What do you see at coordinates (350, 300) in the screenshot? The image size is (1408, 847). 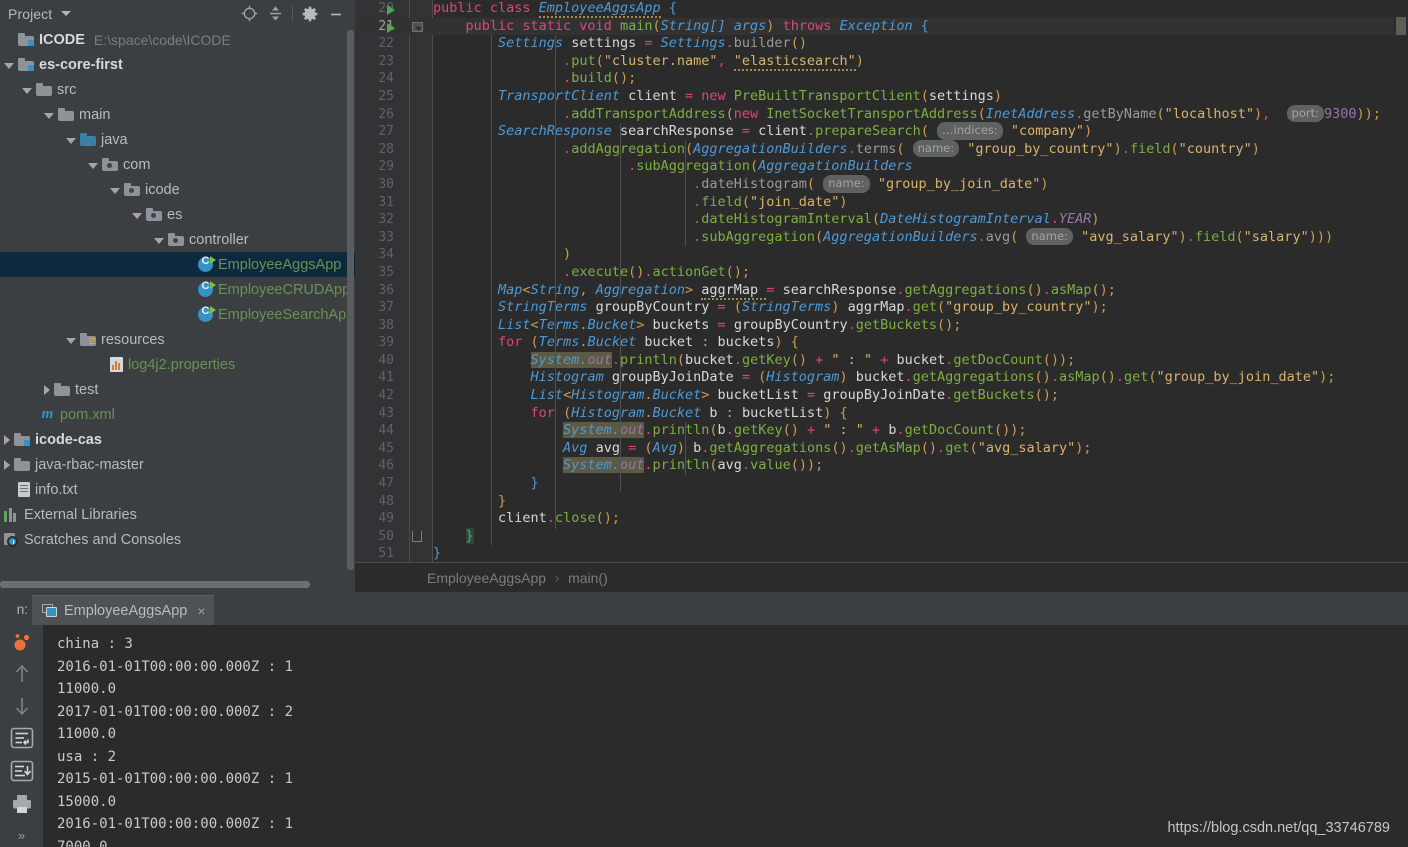 I see `project-panel-vertical-scrollbar` at bounding box center [350, 300].